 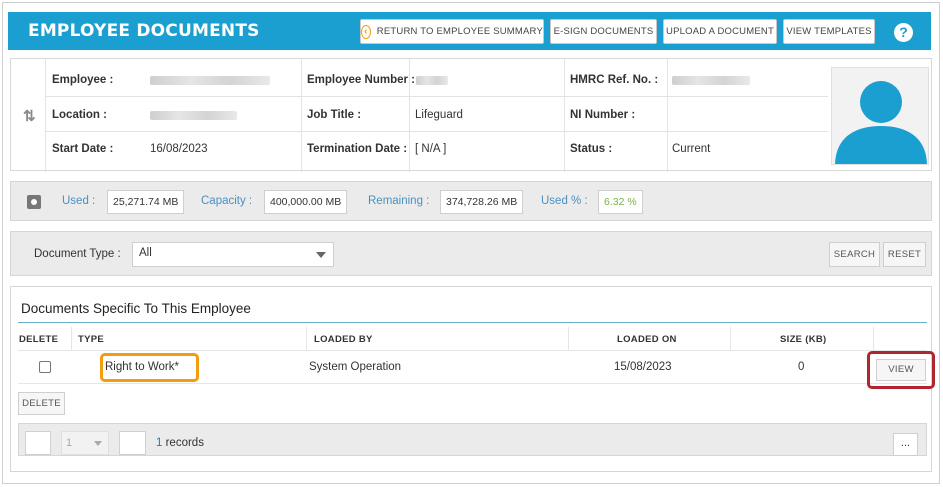 I want to click on used-label: Used :, so click(x=79, y=201).